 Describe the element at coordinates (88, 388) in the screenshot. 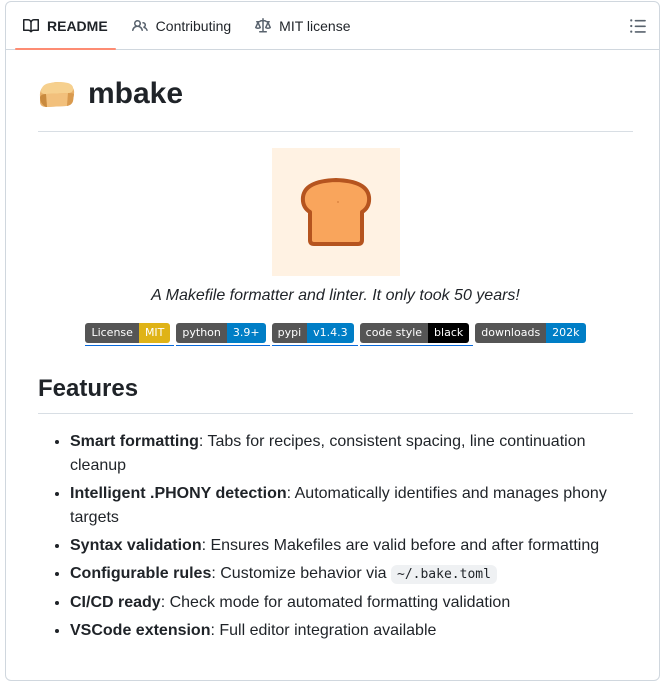

I see `features-heading: Features` at that location.